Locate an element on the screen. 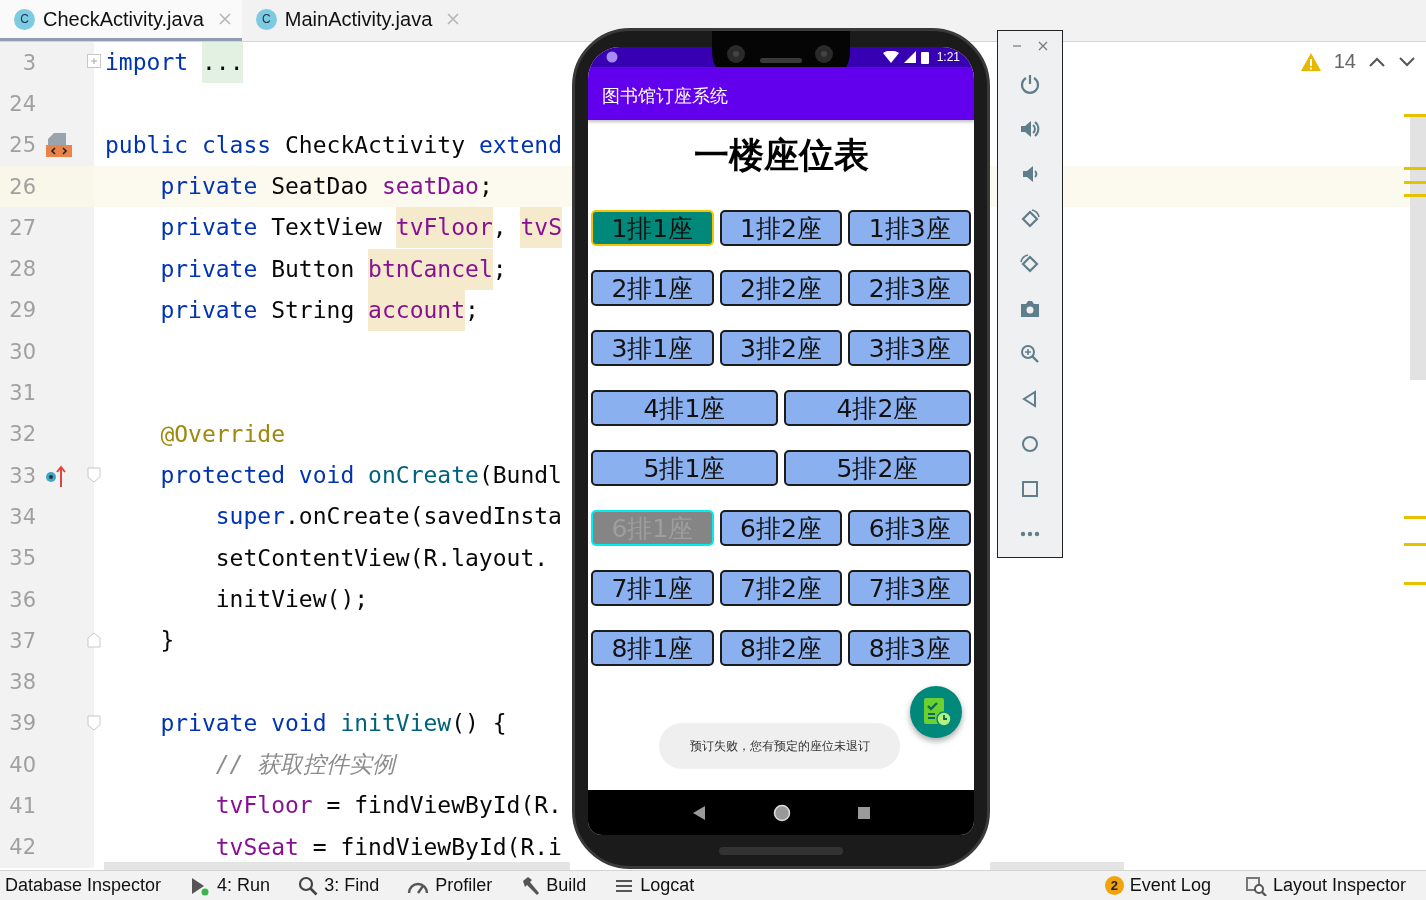 The width and height of the screenshot is (1426, 900). line-number: 34 is located at coordinates (22, 516).